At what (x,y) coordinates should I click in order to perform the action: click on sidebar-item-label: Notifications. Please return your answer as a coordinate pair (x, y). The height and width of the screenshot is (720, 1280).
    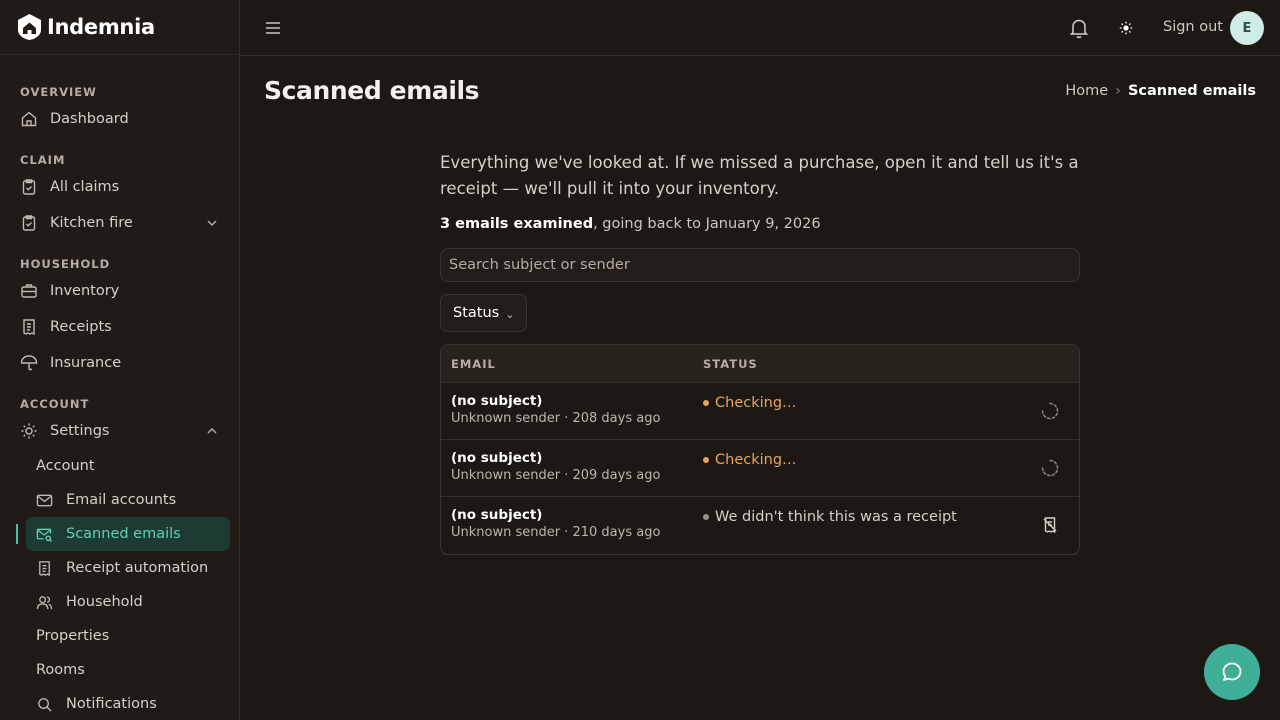
    Looking at the image, I should click on (111, 704).